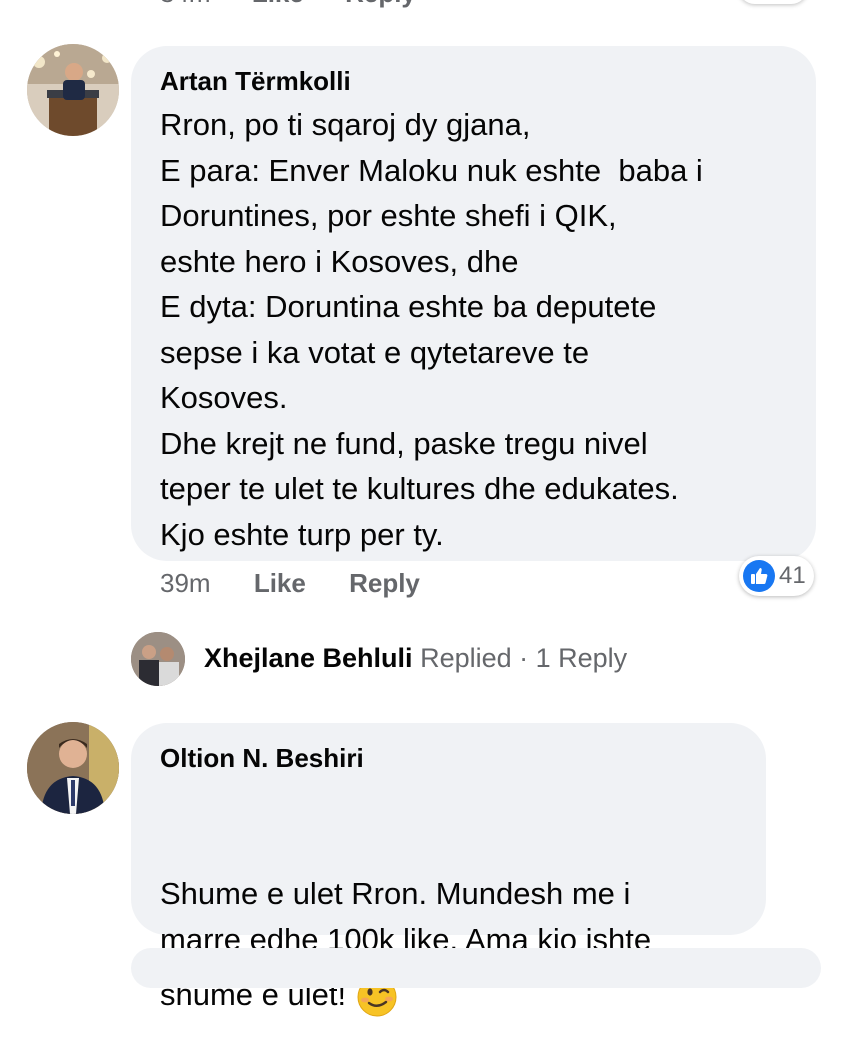 Image resolution: width=848 pixels, height=1063 pixels. What do you see at coordinates (384, 583) in the screenshot?
I see `reply-button: Reply` at bounding box center [384, 583].